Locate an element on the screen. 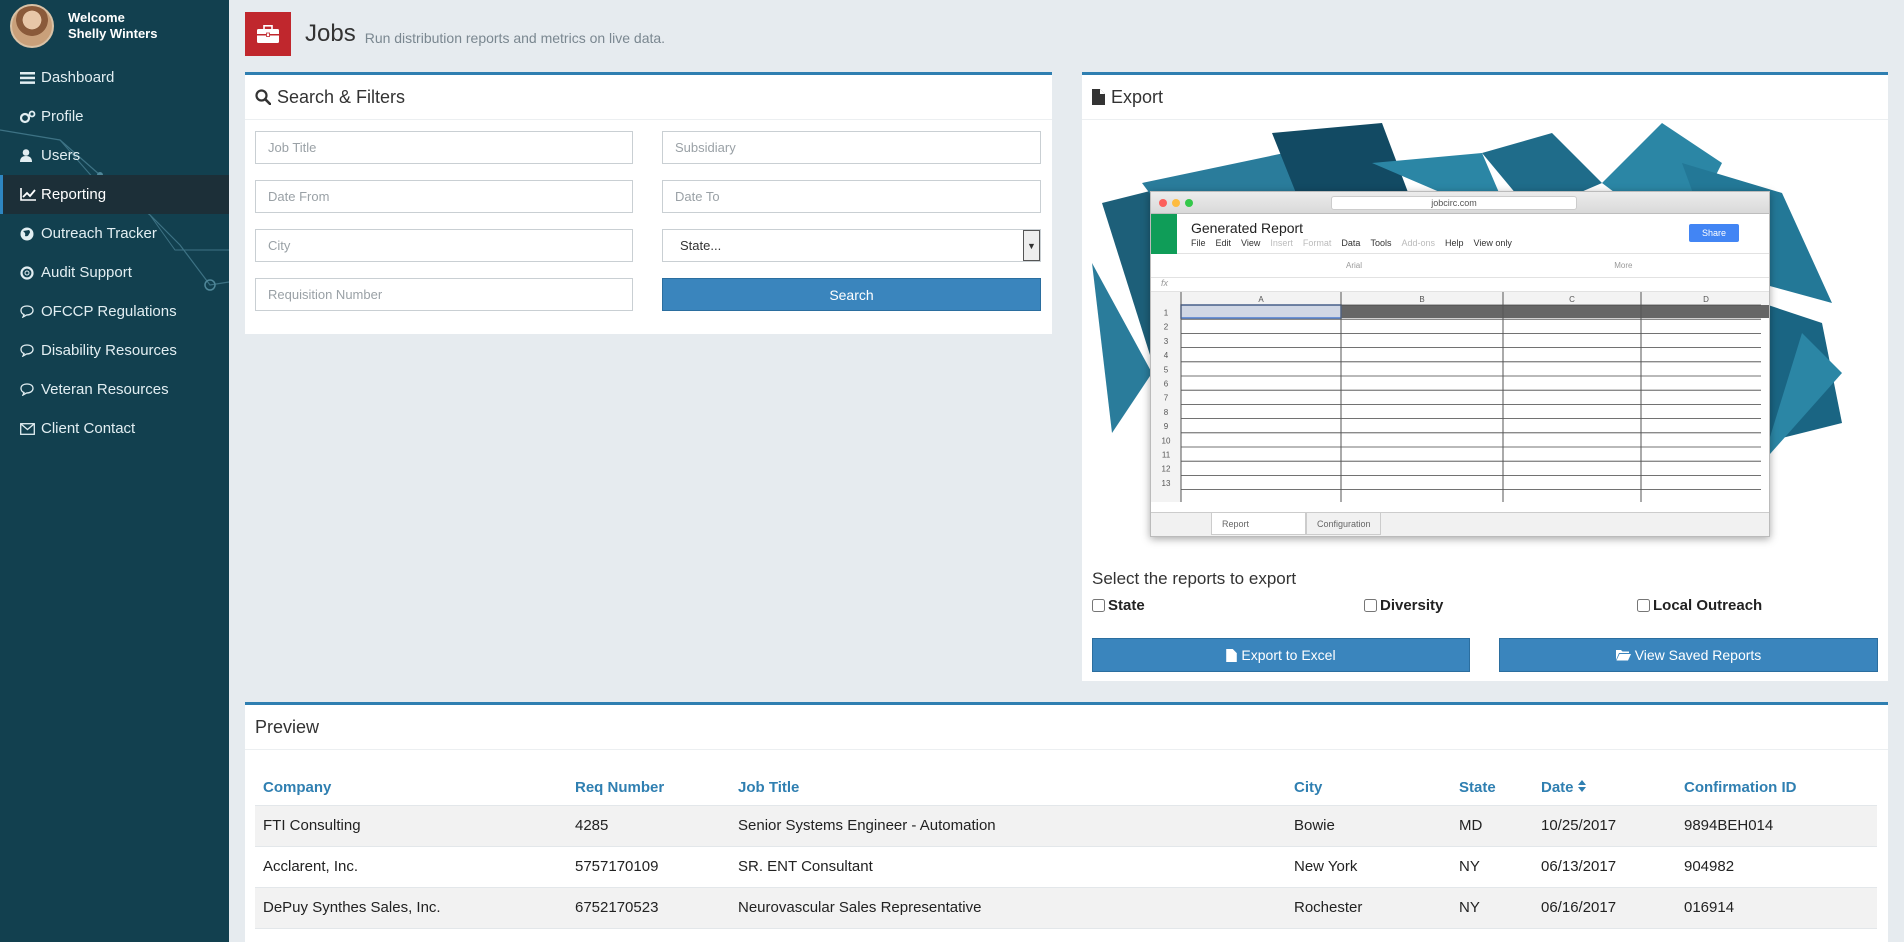  cell-city: Bowie is located at coordinates (1368, 825).